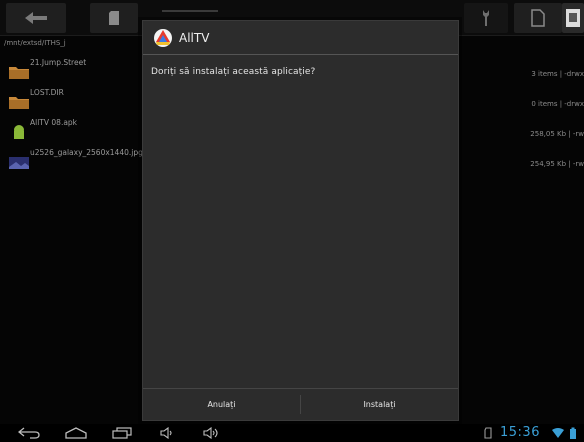  Describe the element at coordinates (163, 38) in the screenshot. I see `app-icon` at that location.